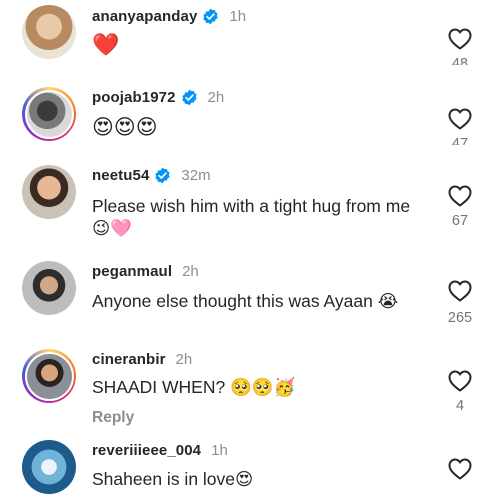 The width and height of the screenshot is (500, 500). I want to click on like-count: 265, so click(460, 318).